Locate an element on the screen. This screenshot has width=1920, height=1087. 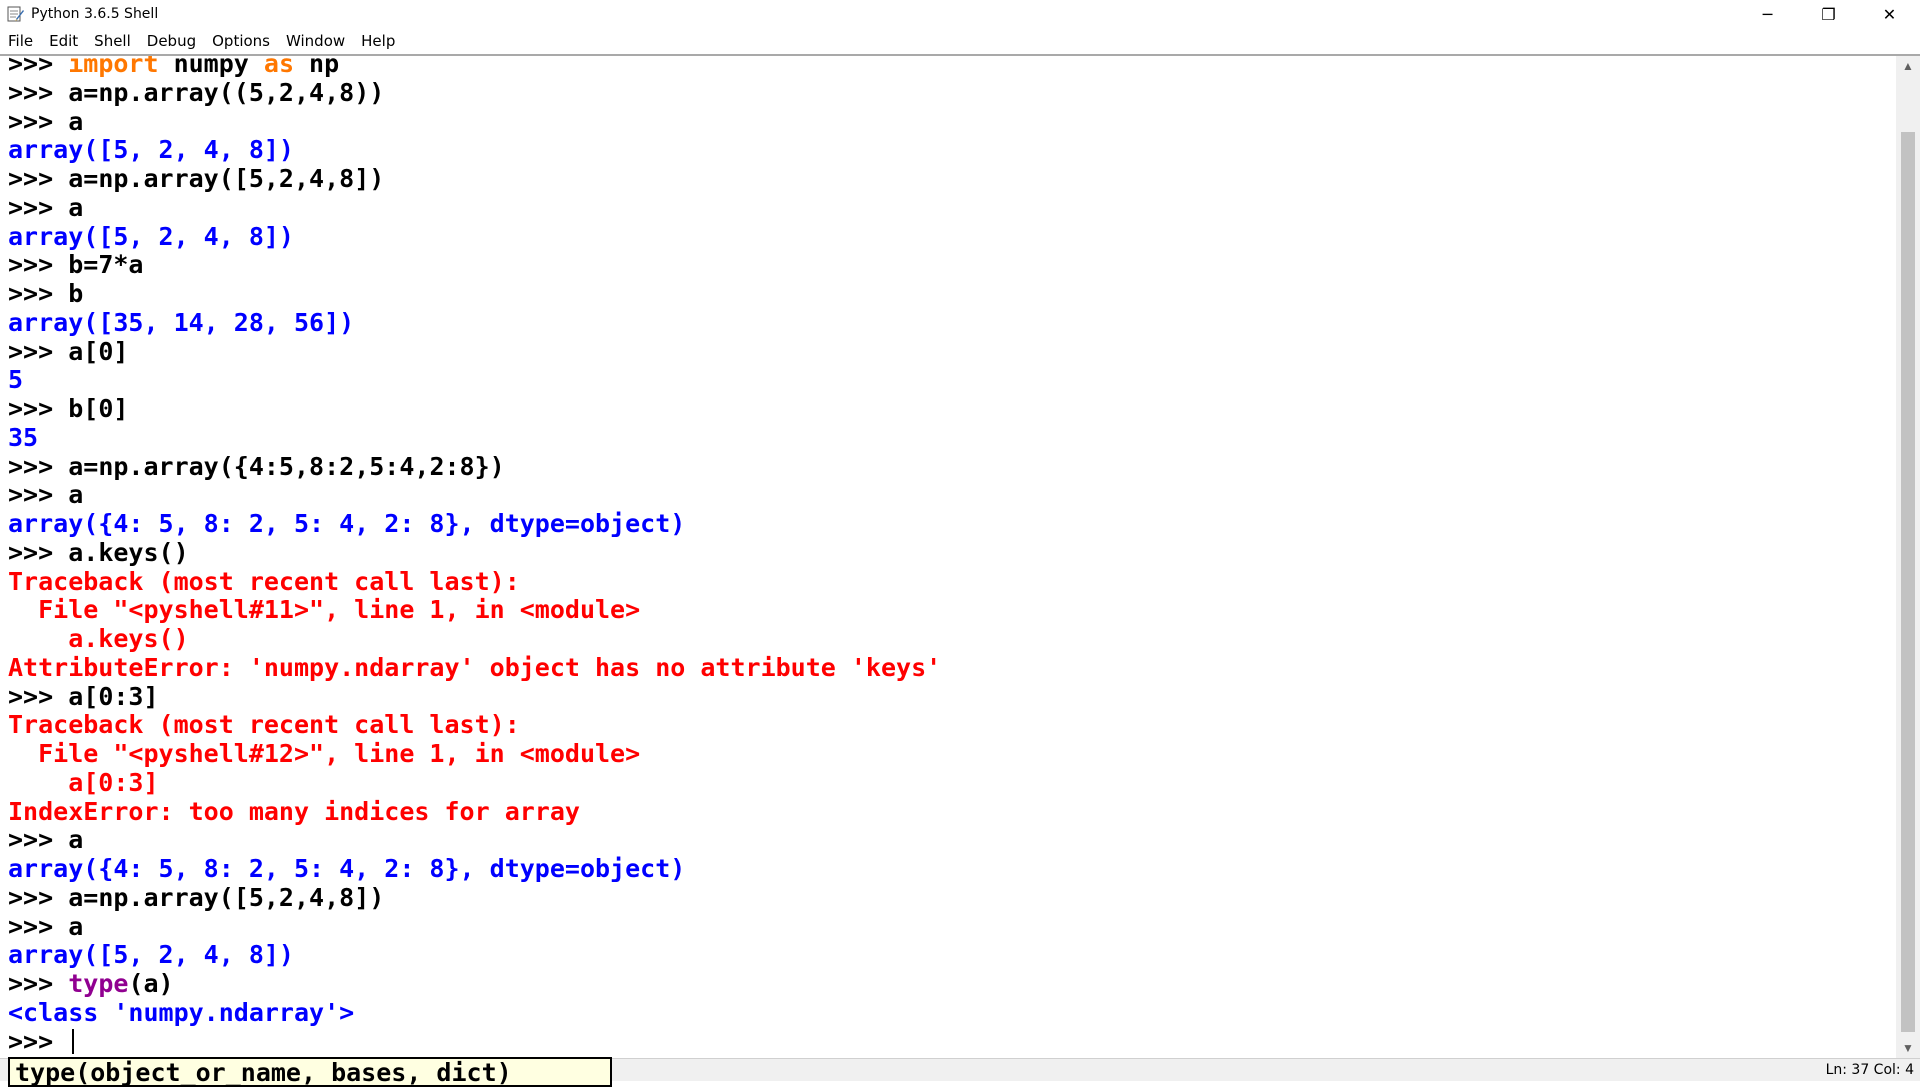
scroll-up-icon: ▲ is located at coordinates (1908, 66).